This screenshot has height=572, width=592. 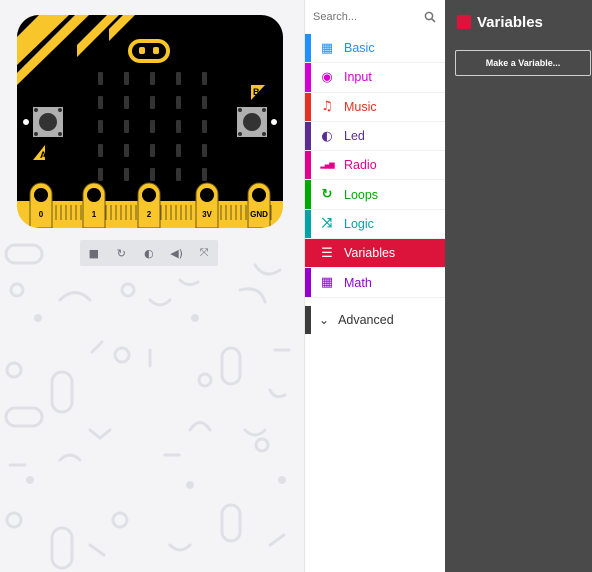 I want to click on category-advanced: ⌄ Advanced, so click(x=375, y=319).